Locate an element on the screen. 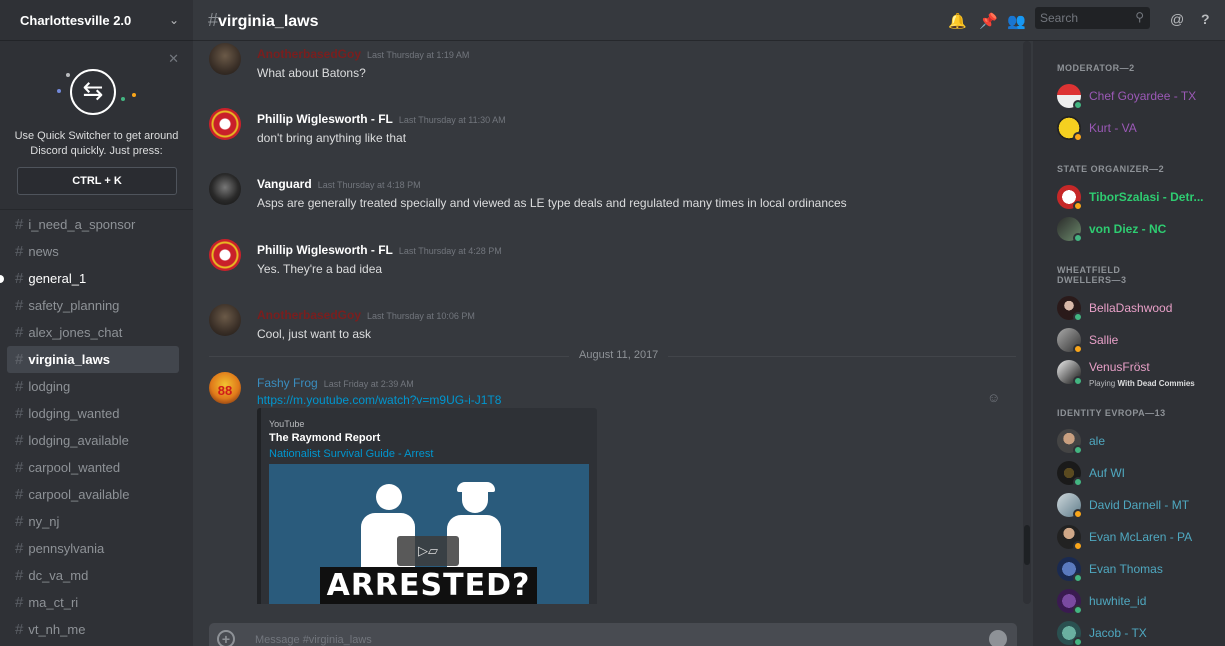 Image resolution: width=1225 pixels, height=646 pixels. member-item: VenusFröst Playing With Dead Commies is located at coordinates (1141, 374).